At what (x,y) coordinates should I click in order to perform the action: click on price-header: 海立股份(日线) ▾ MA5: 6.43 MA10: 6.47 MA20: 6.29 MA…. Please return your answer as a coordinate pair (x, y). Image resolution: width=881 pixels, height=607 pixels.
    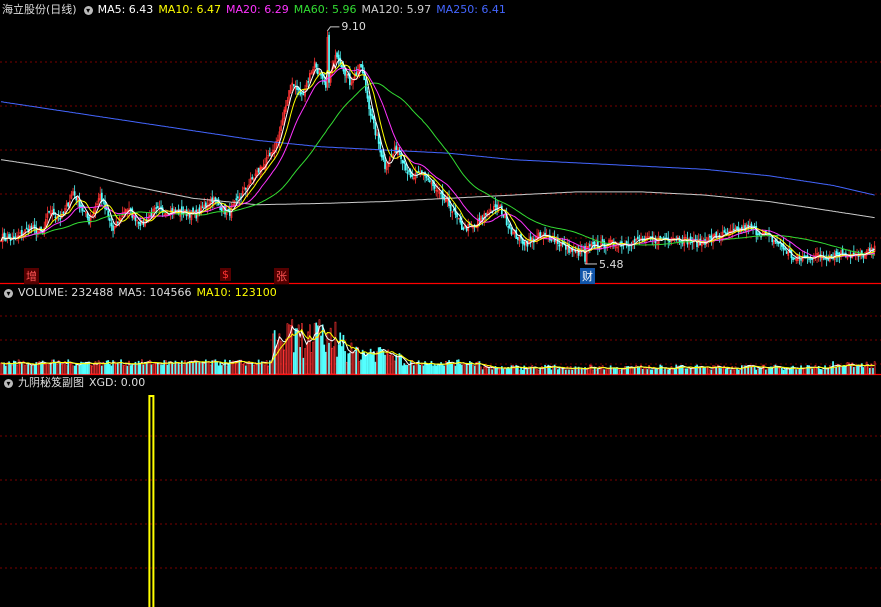
    Looking at the image, I should click on (256, 10).